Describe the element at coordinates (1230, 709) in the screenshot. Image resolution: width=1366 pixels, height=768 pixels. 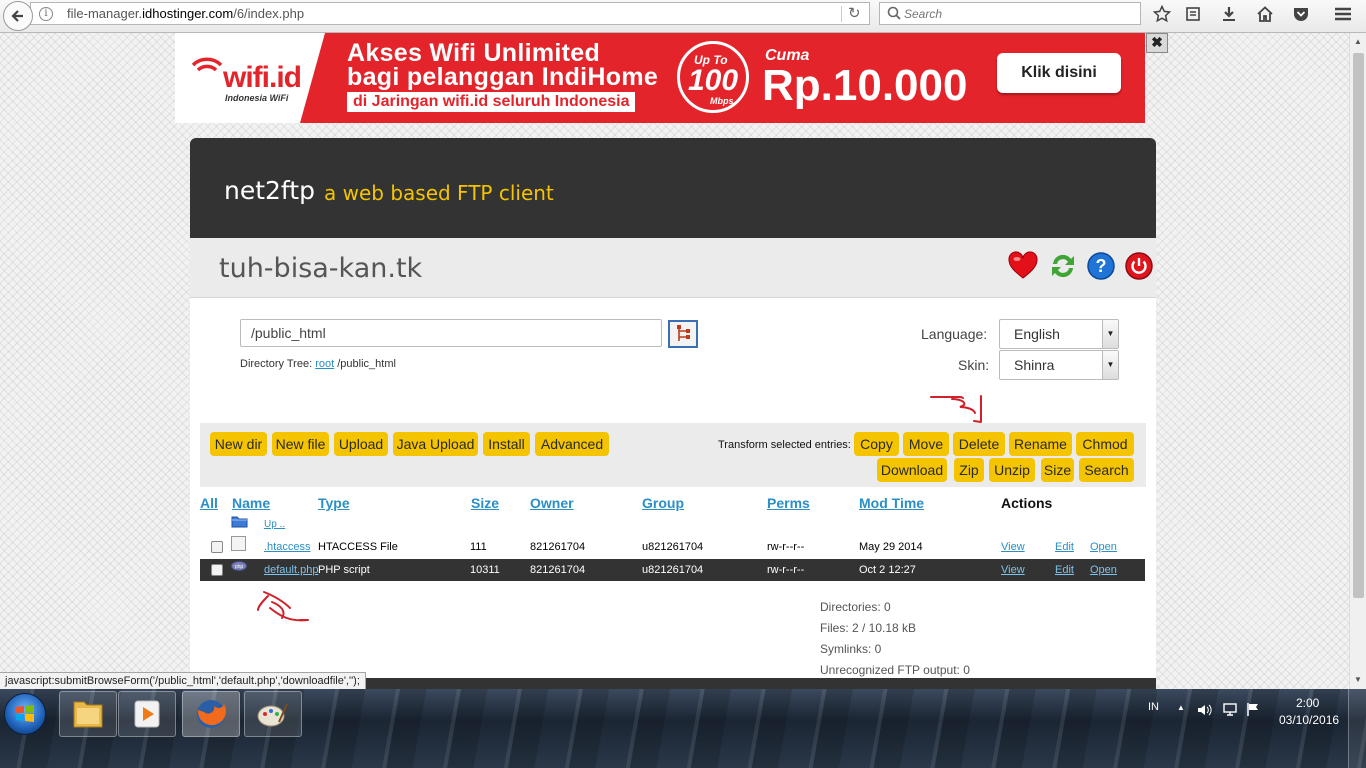
I see `network-icon` at that location.